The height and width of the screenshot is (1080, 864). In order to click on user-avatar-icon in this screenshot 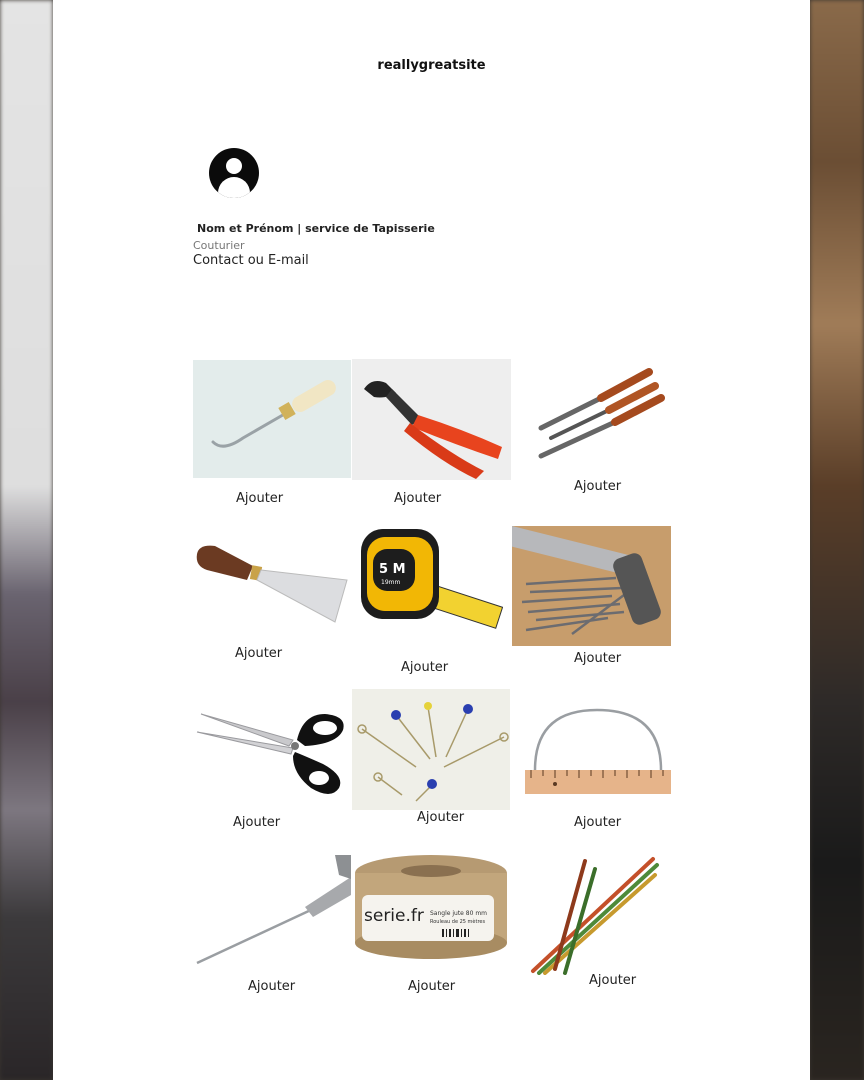, I will do `click(234, 173)`.